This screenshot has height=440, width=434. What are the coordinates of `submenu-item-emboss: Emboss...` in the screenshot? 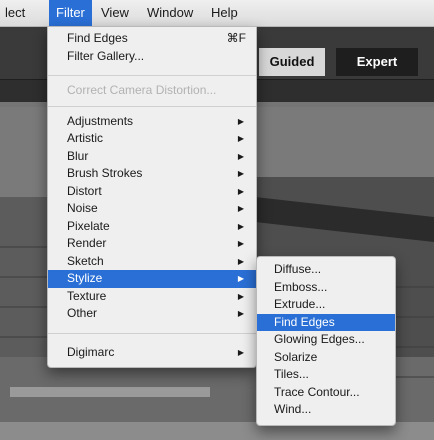 It's located at (326, 288).